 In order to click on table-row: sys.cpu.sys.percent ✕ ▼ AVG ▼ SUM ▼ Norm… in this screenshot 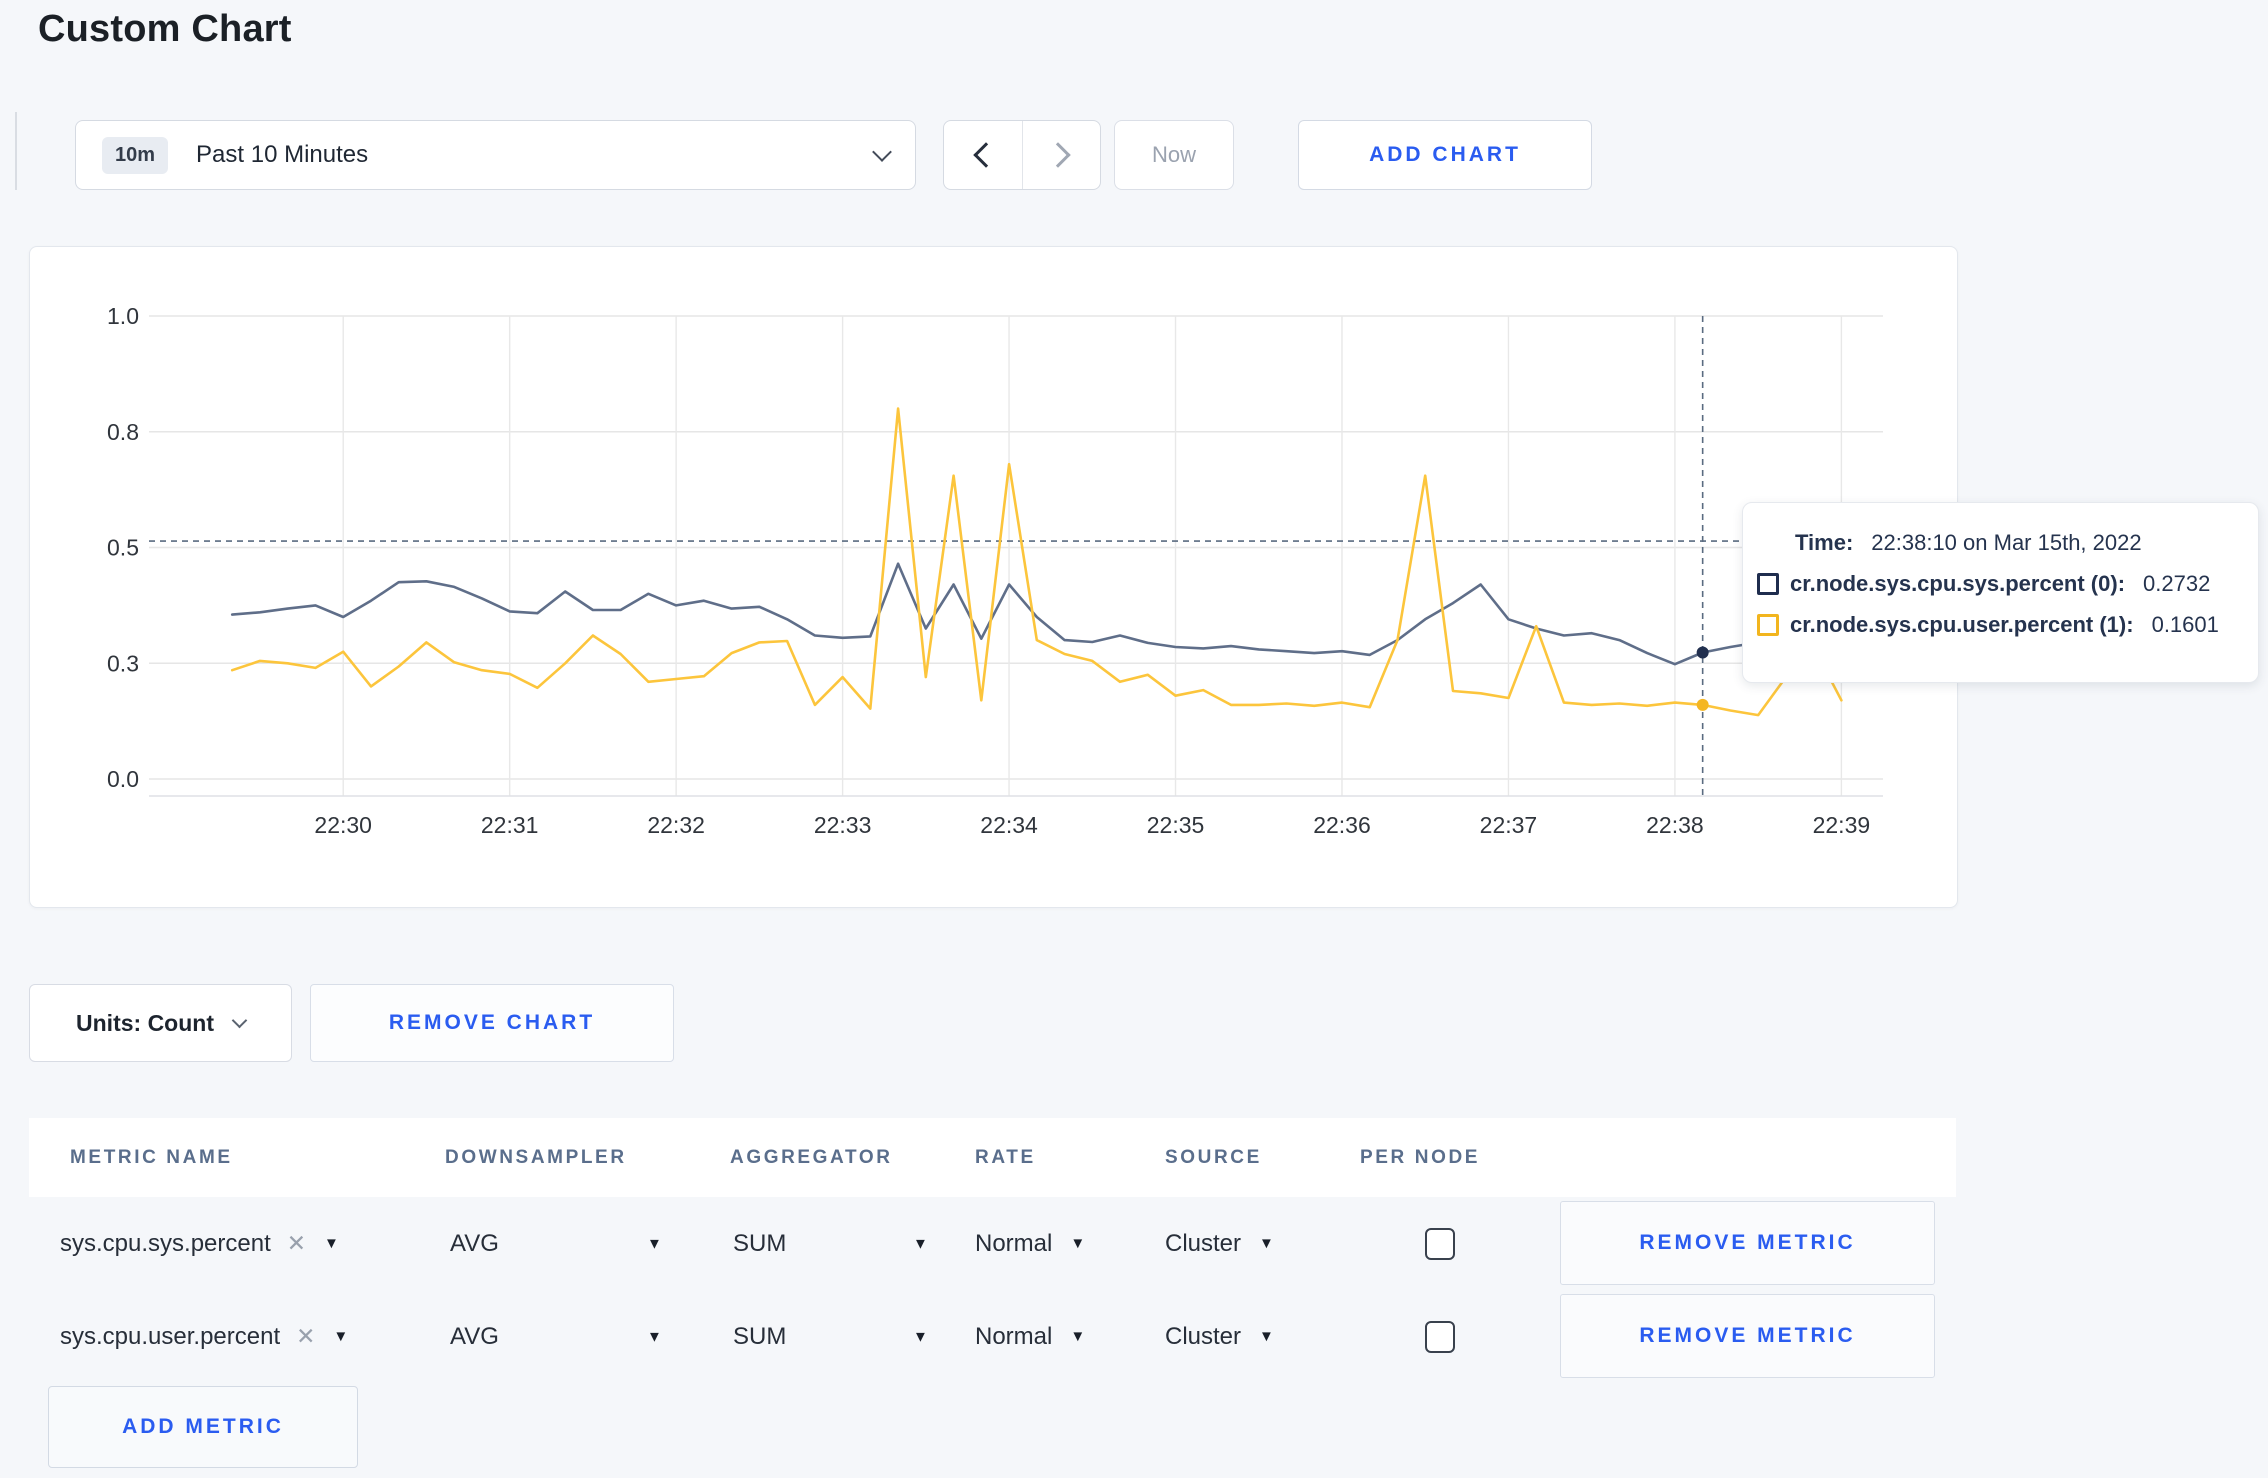, I will do `click(992, 1243)`.